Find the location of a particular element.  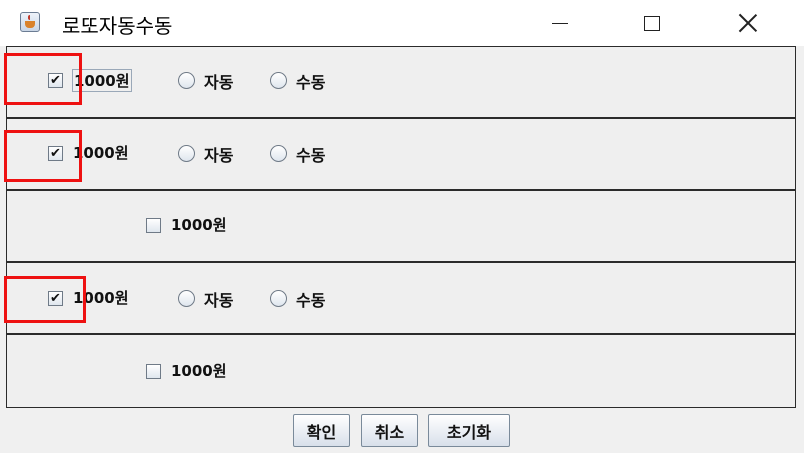

maximize-icon is located at coordinates (652, 23).